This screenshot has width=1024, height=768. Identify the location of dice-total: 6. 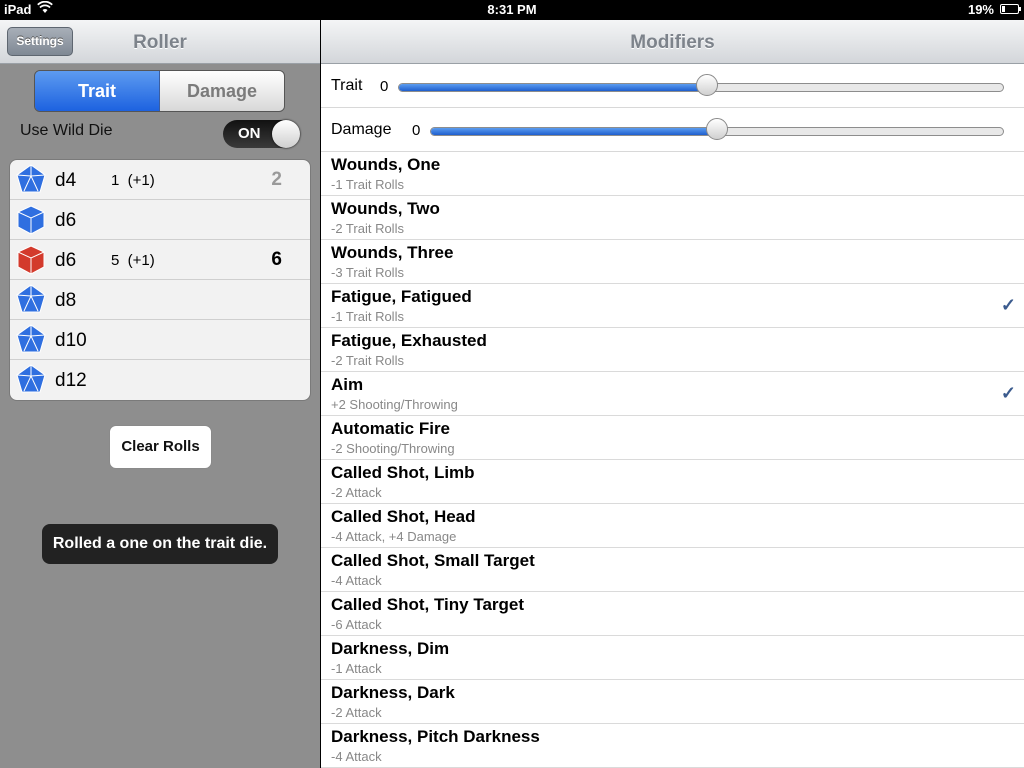
(276, 259).